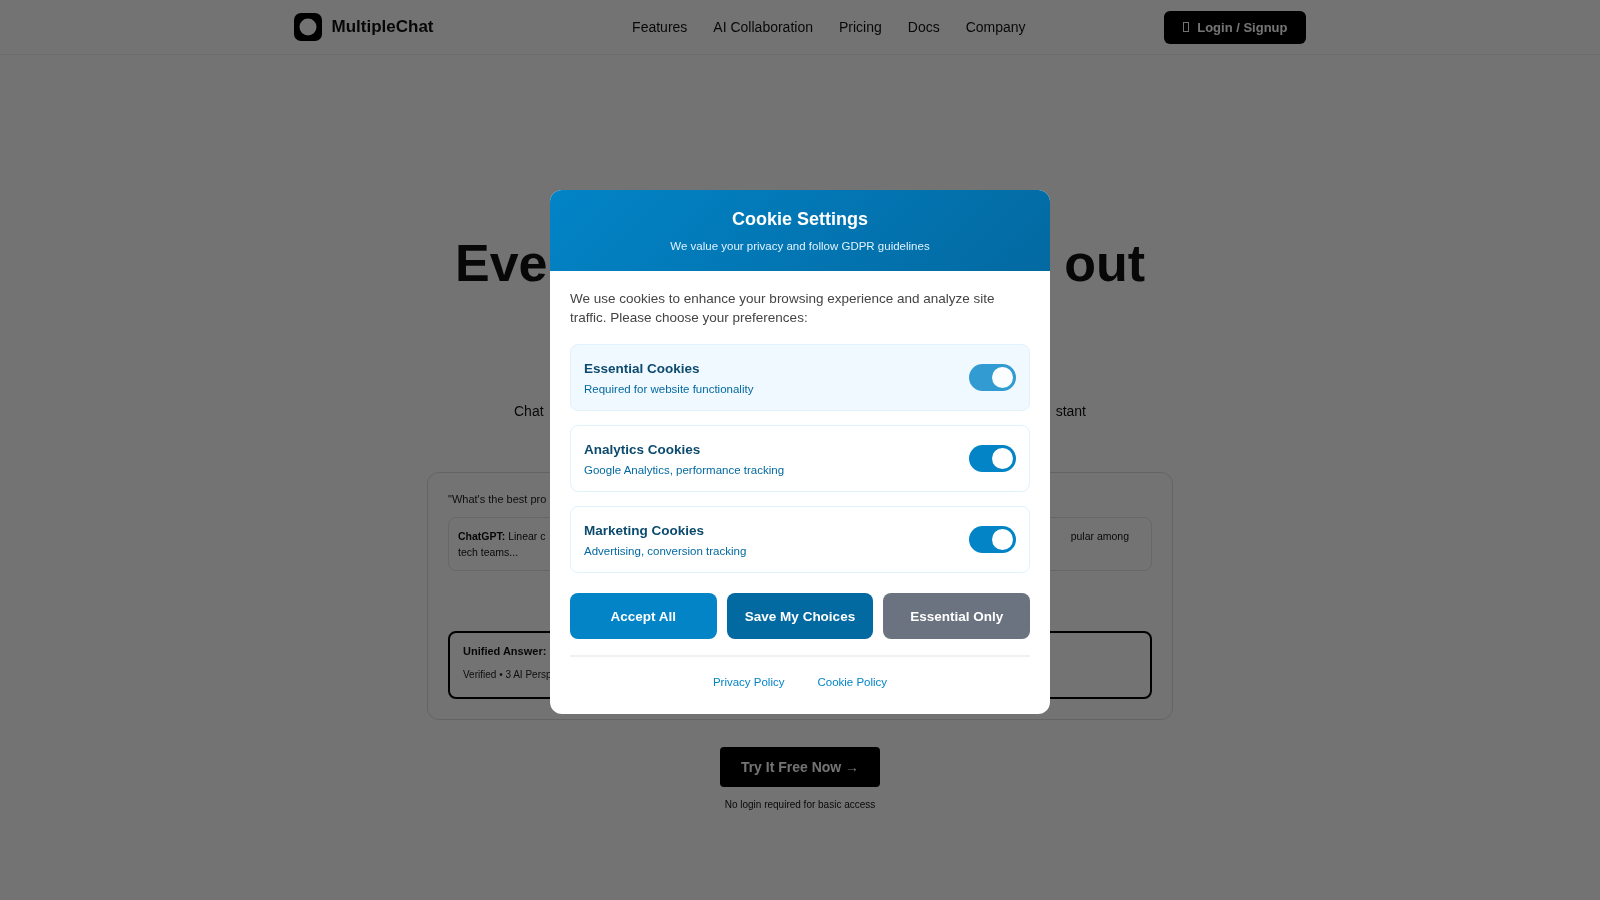 This screenshot has height=900, width=1600. I want to click on nav-link: Docs, so click(923, 27).